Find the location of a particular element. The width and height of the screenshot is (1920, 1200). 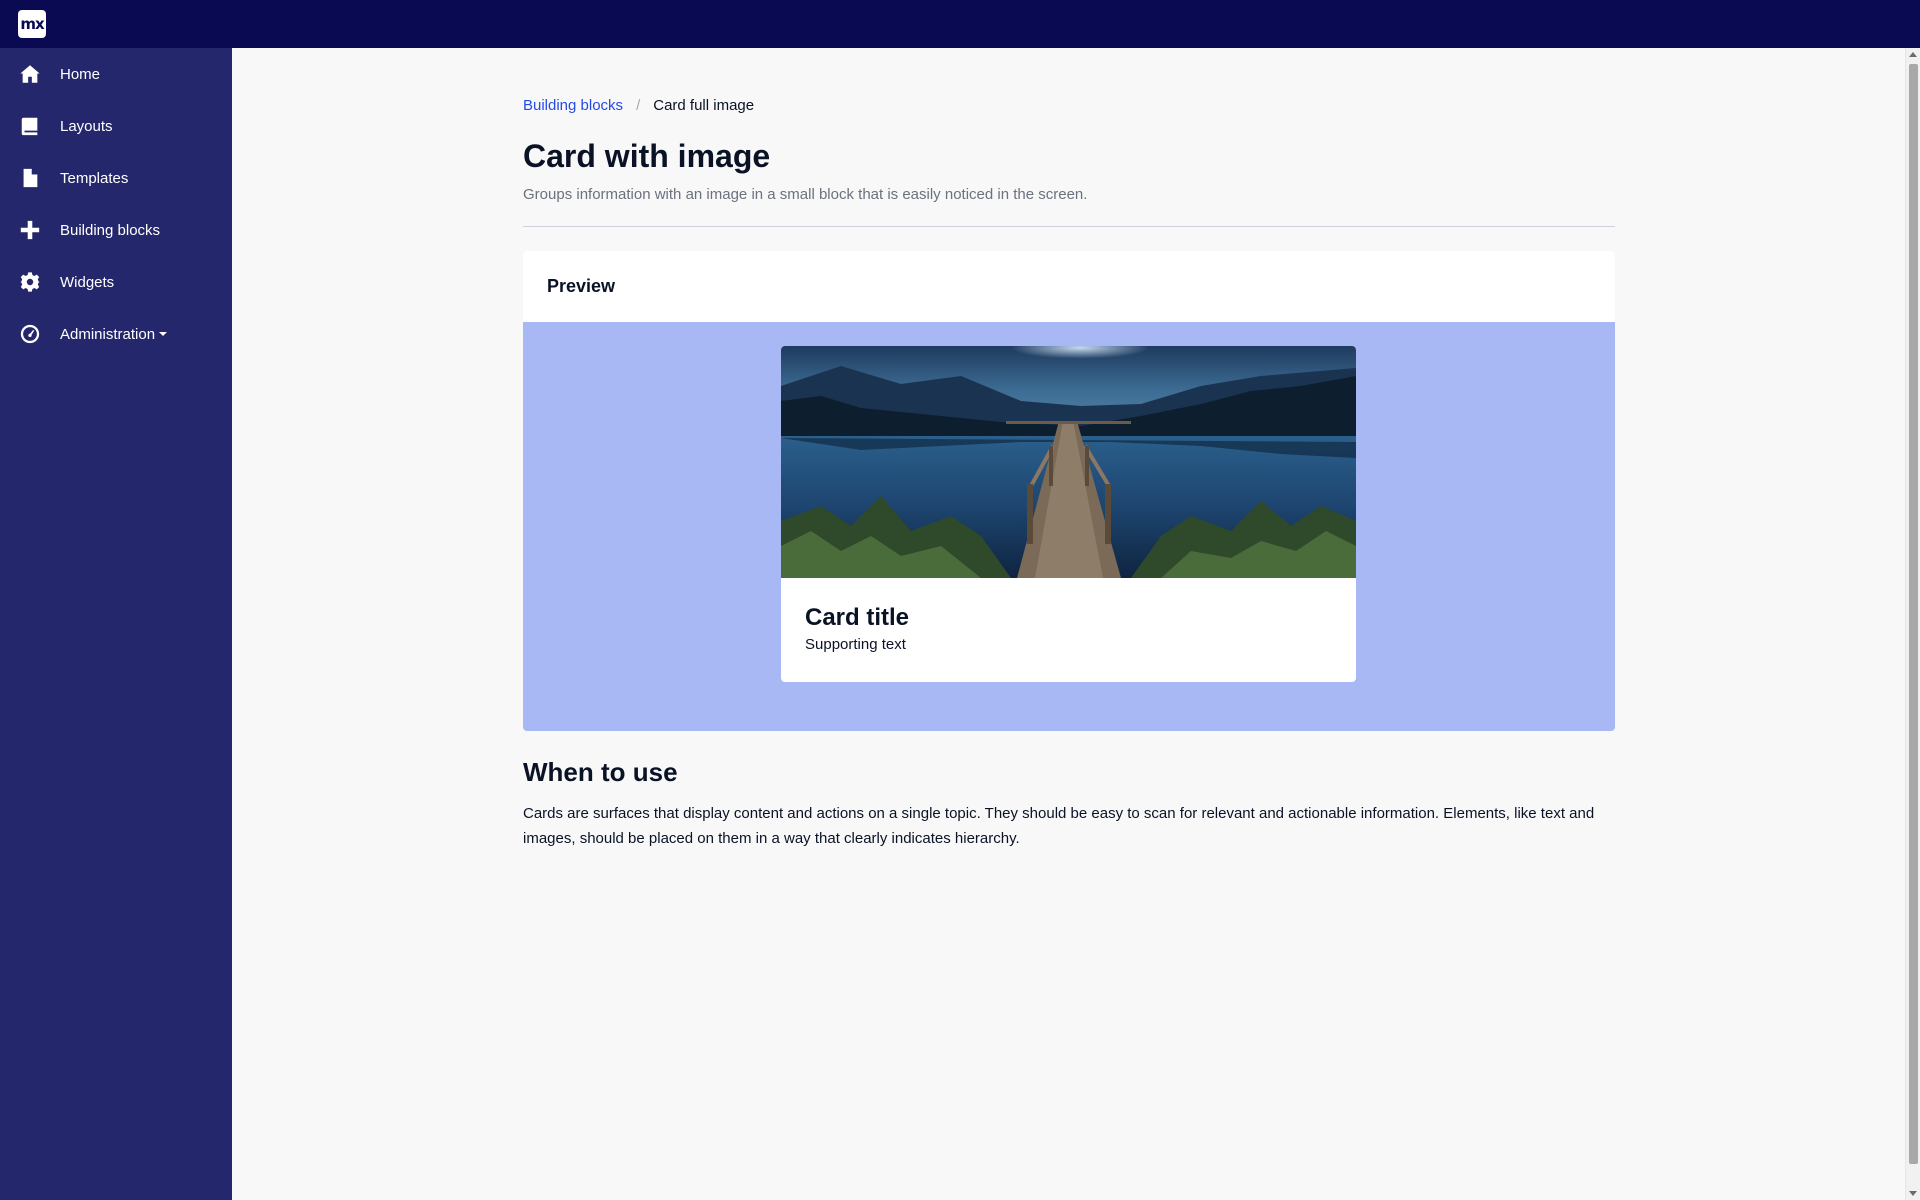

top-bar: mx is located at coordinates (960, 24).